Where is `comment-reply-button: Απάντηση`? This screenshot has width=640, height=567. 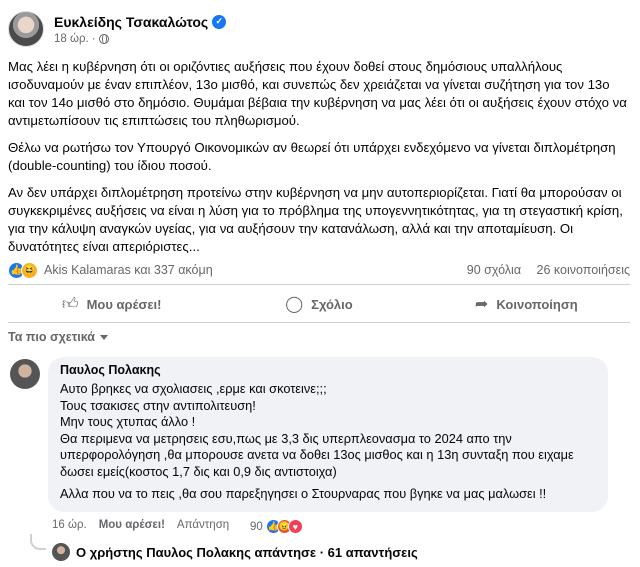
comment-reply-button: Απάντηση is located at coordinates (203, 525).